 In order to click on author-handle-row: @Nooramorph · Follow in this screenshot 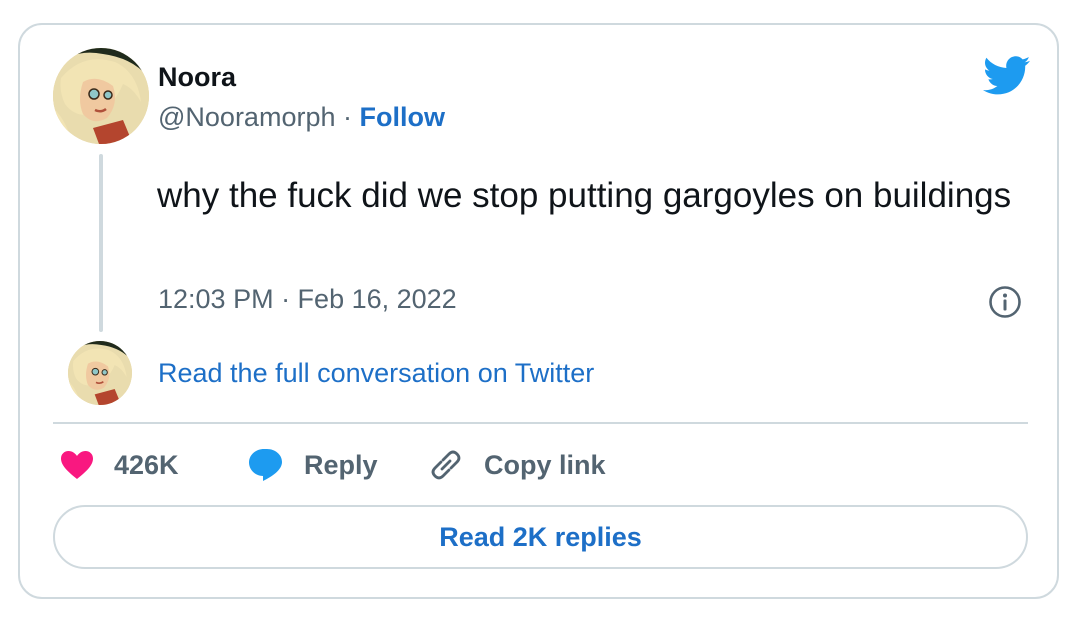, I will do `click(301, 117)`.